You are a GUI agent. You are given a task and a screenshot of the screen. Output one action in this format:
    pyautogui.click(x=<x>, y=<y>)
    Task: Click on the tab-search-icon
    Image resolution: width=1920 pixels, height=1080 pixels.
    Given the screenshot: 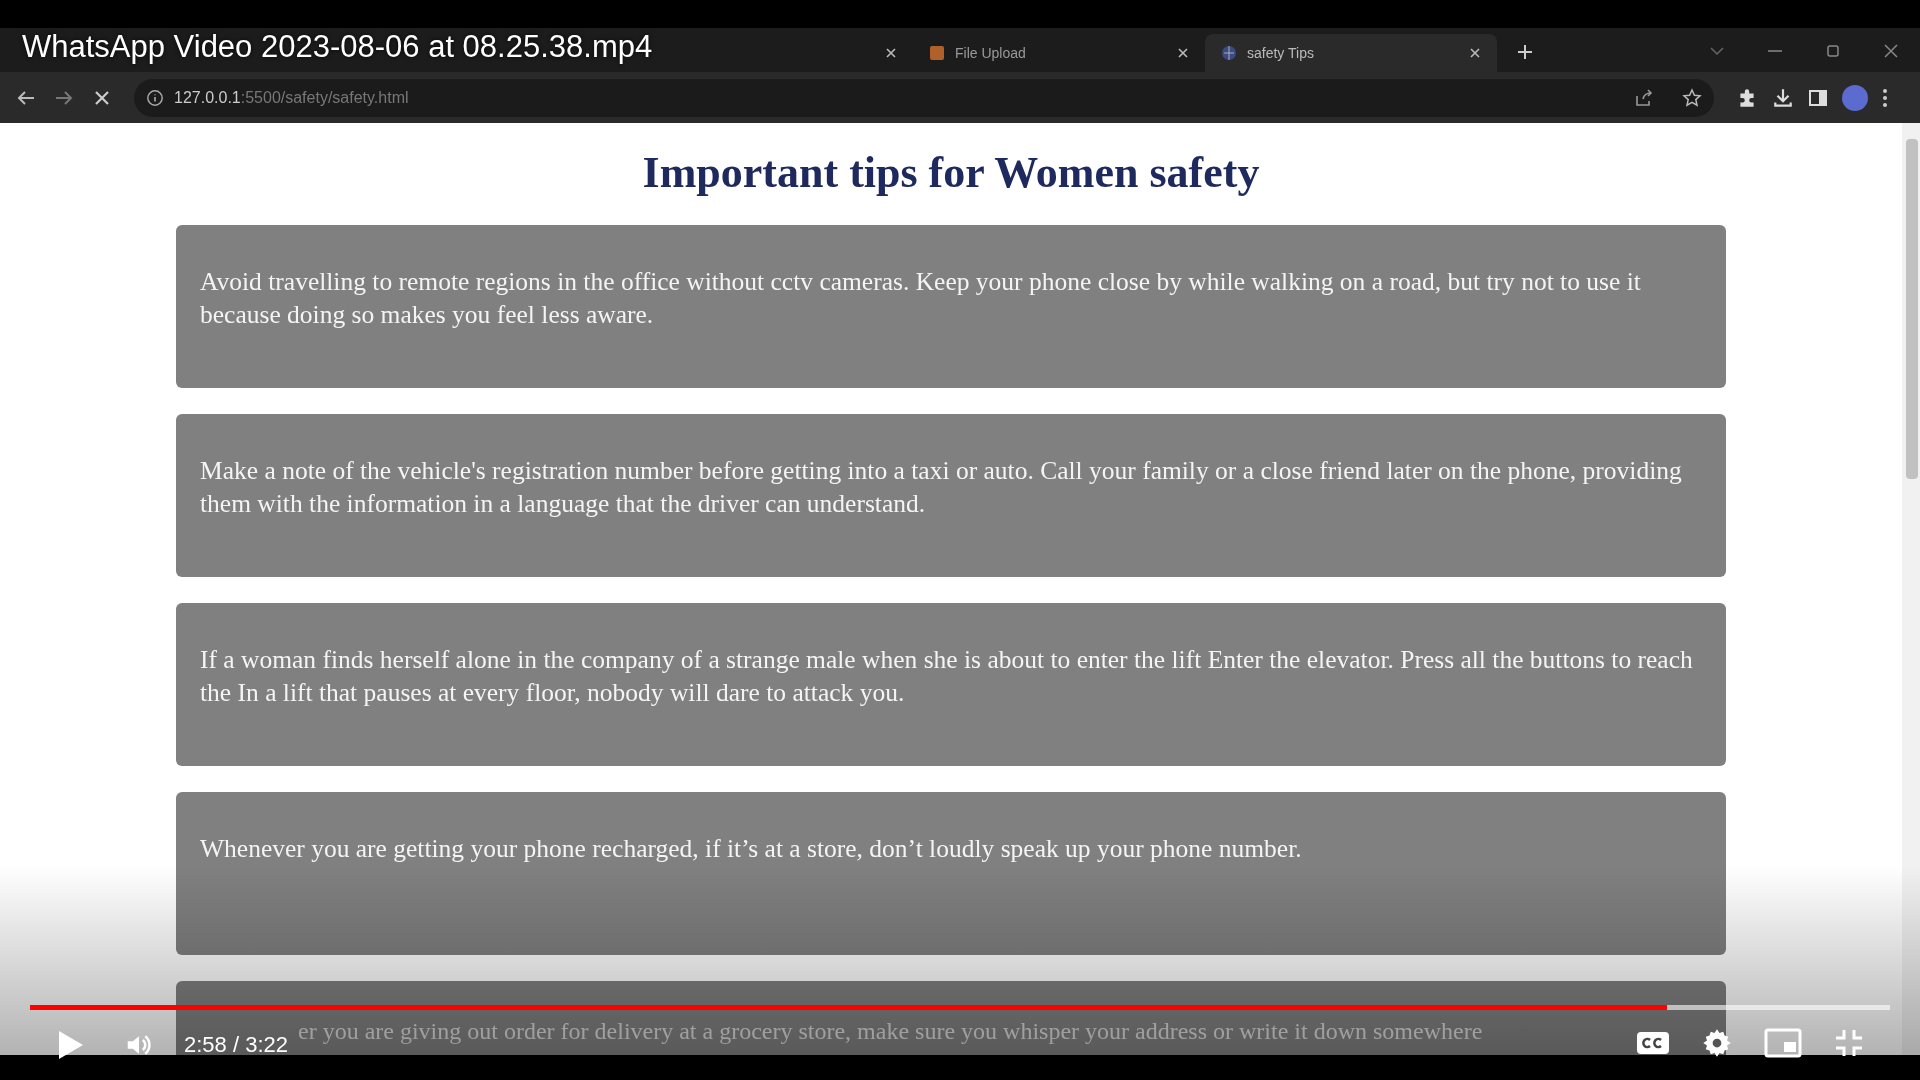 What is the action you would take?
    pyautogui.click(x=1717, y=51)
    